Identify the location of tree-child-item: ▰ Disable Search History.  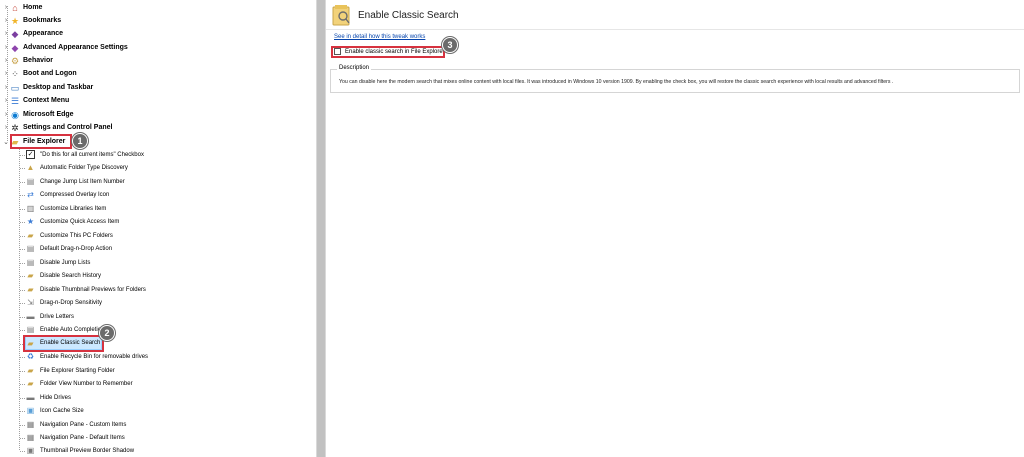
(63, 275).